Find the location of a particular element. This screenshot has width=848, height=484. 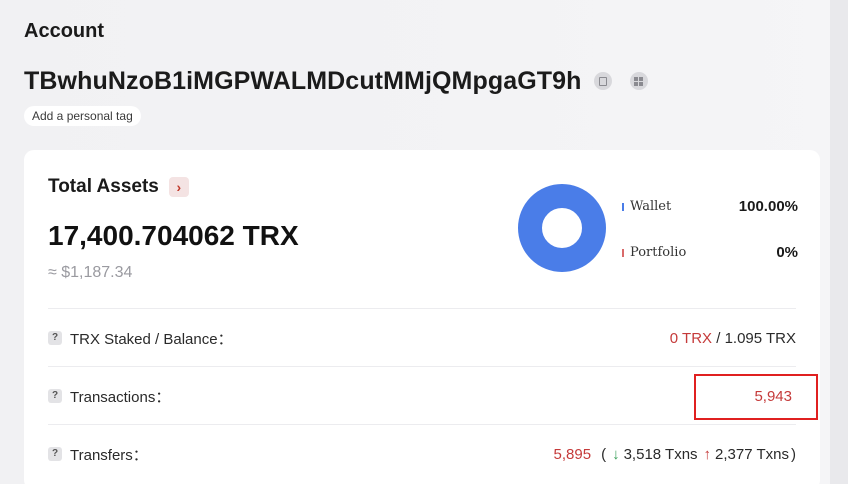

arrow-down-icon: ↓ is located at coordinates (616, 454).